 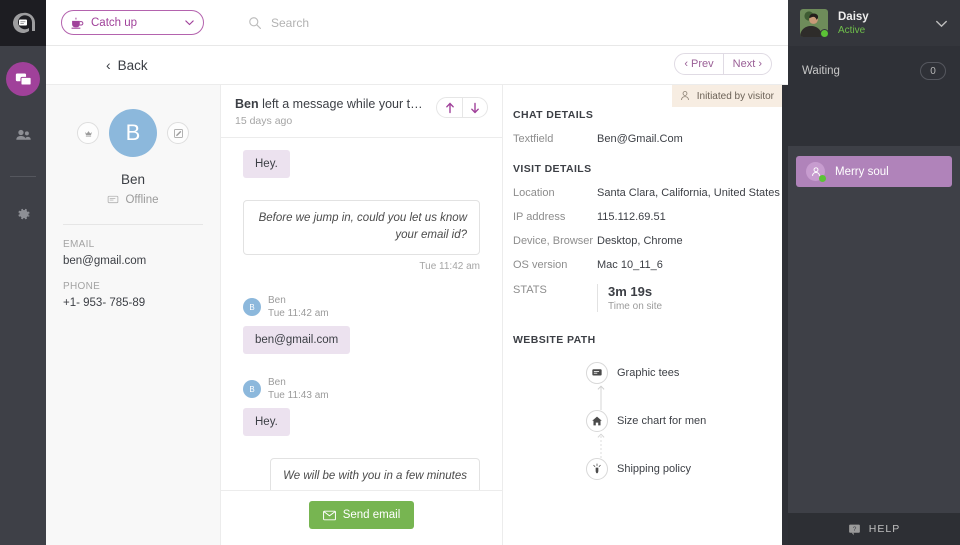 What do you see at coordinates (449, 266) in the screenshot?
I see `message-timestamp: Tue 11:42 am` at bounding box center [449, 266].